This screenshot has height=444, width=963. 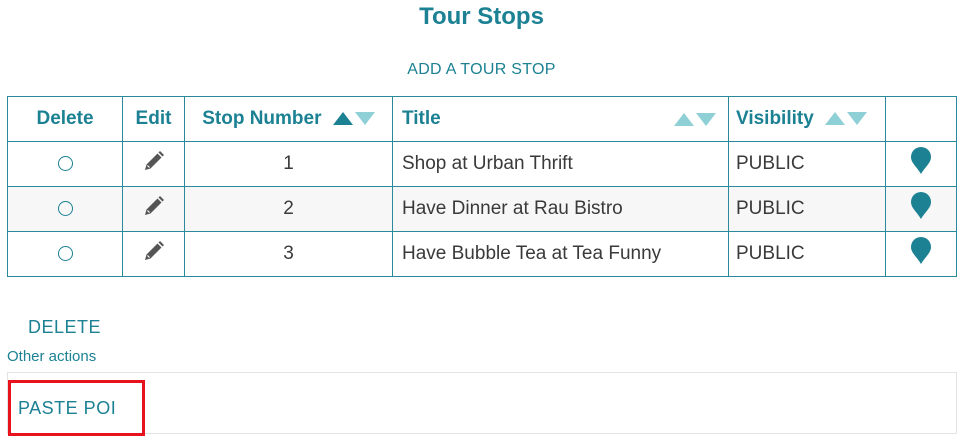 What do you see at coordinates (921, 119) in the screenshot?
I see `column-header-location` at bounding box center [921, 119].